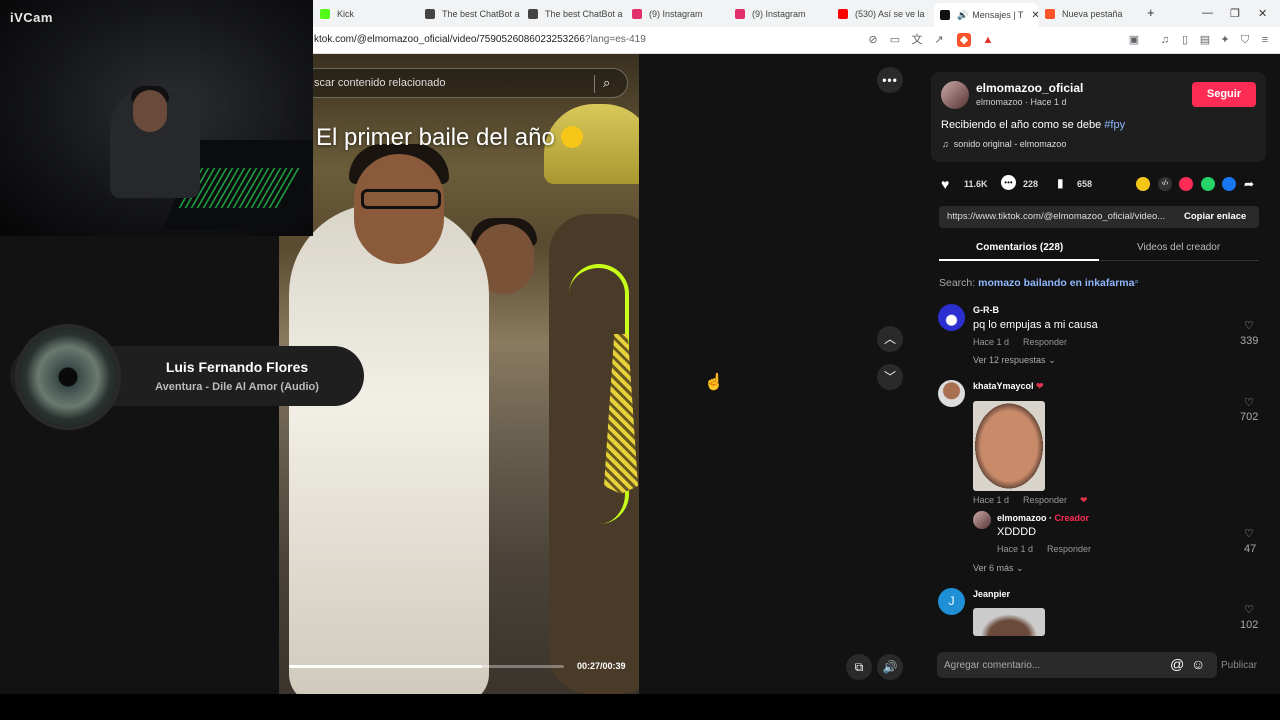  I want to click on send-icon, so click(1186, 184).